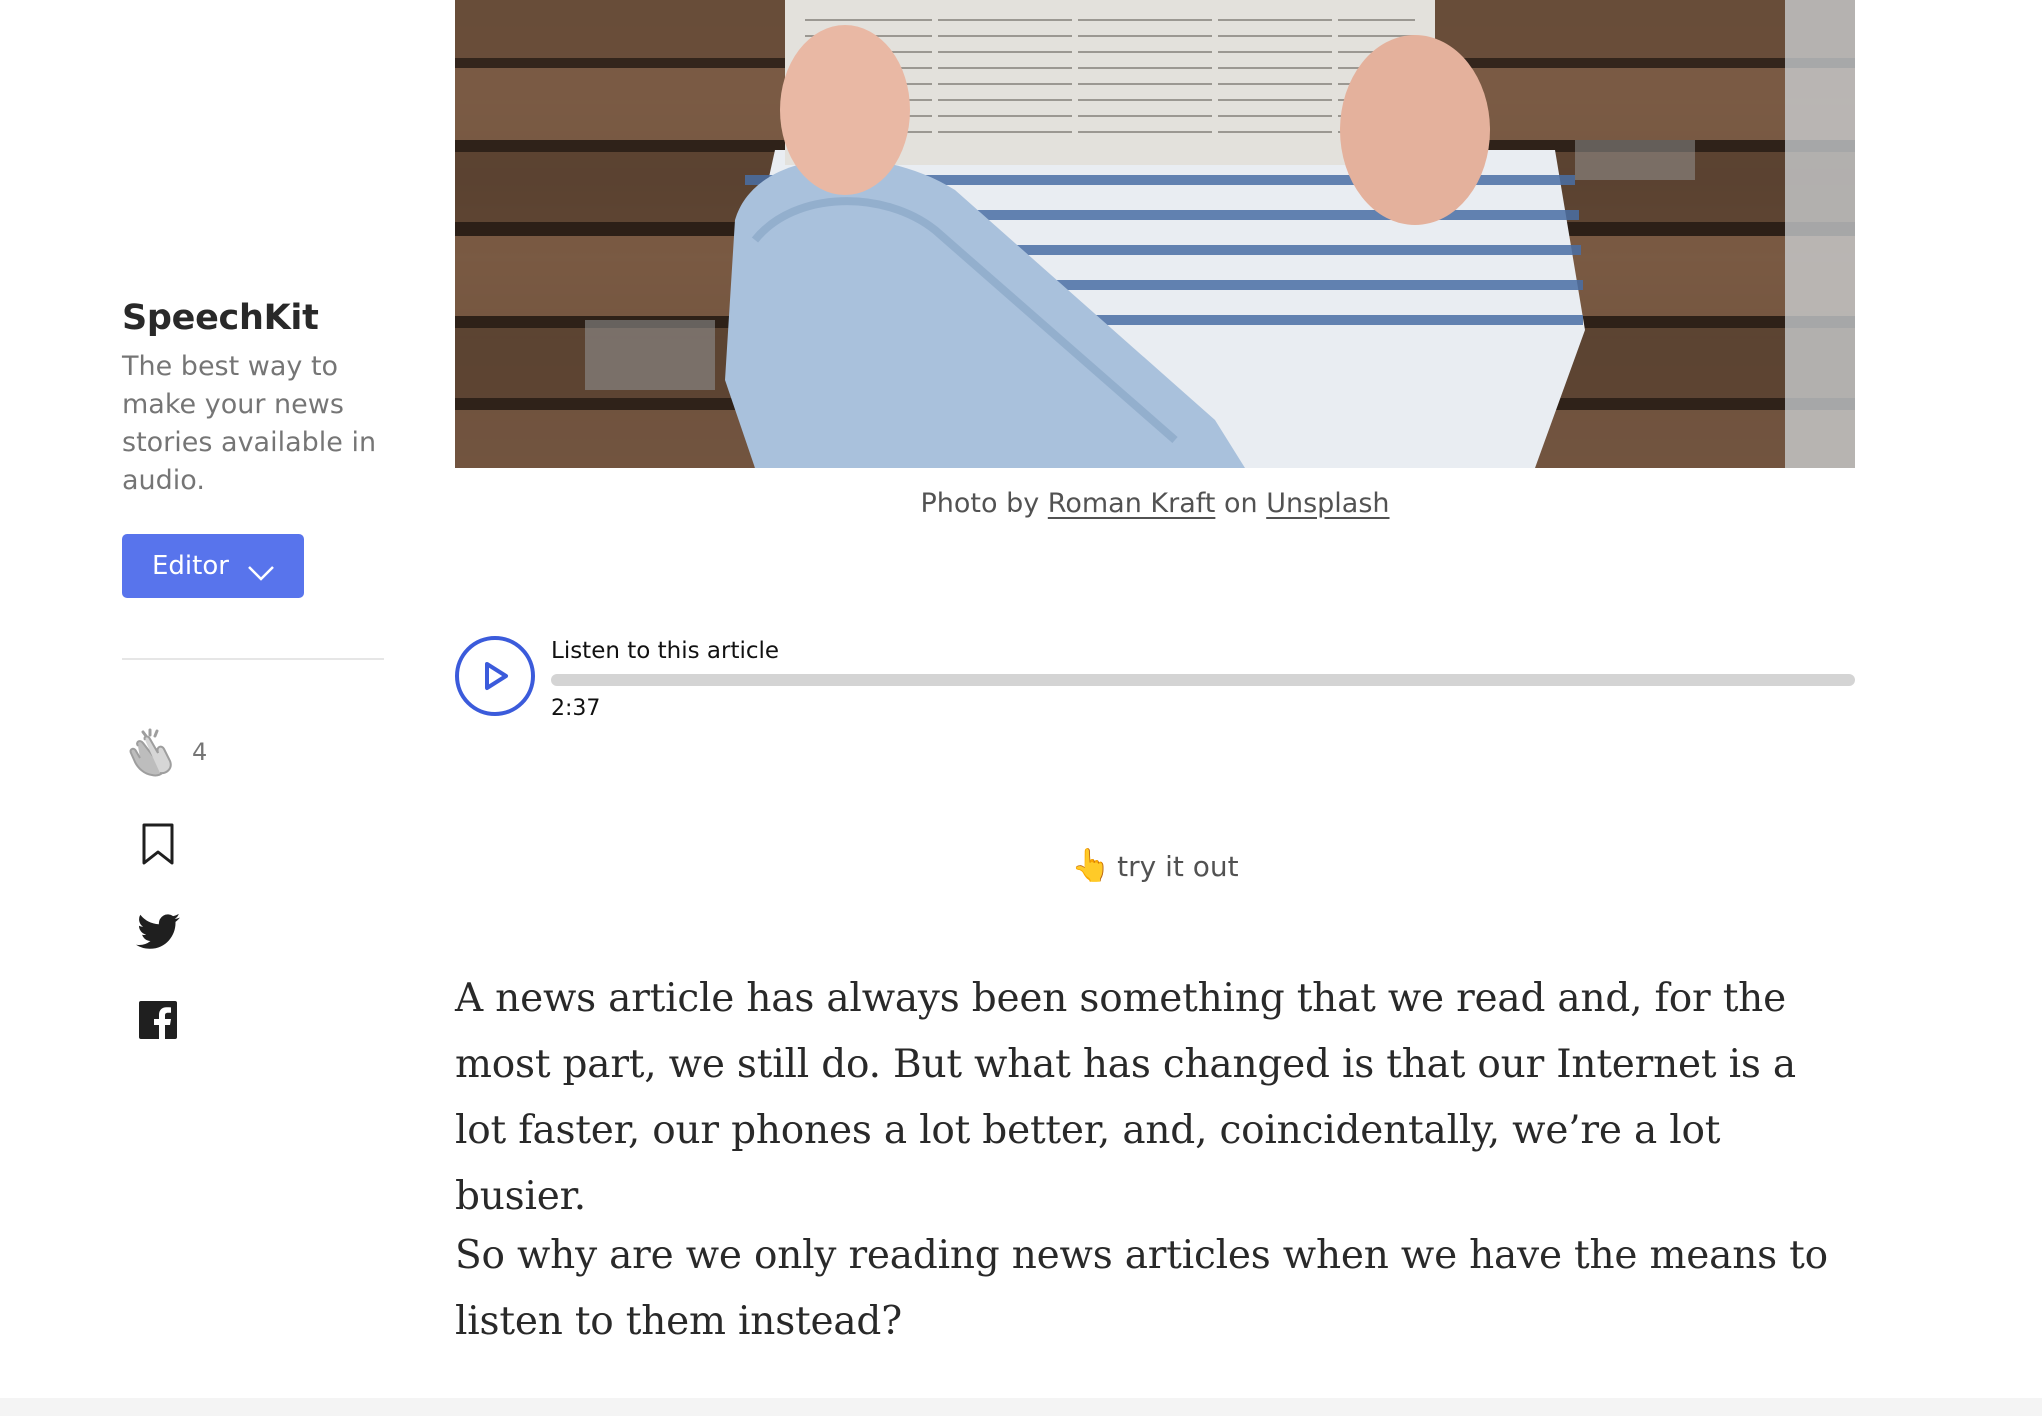  What do you see at coordinates (158, 932) in the screenshot?
I see `twitter-icon` at bounding box center [158, 932].